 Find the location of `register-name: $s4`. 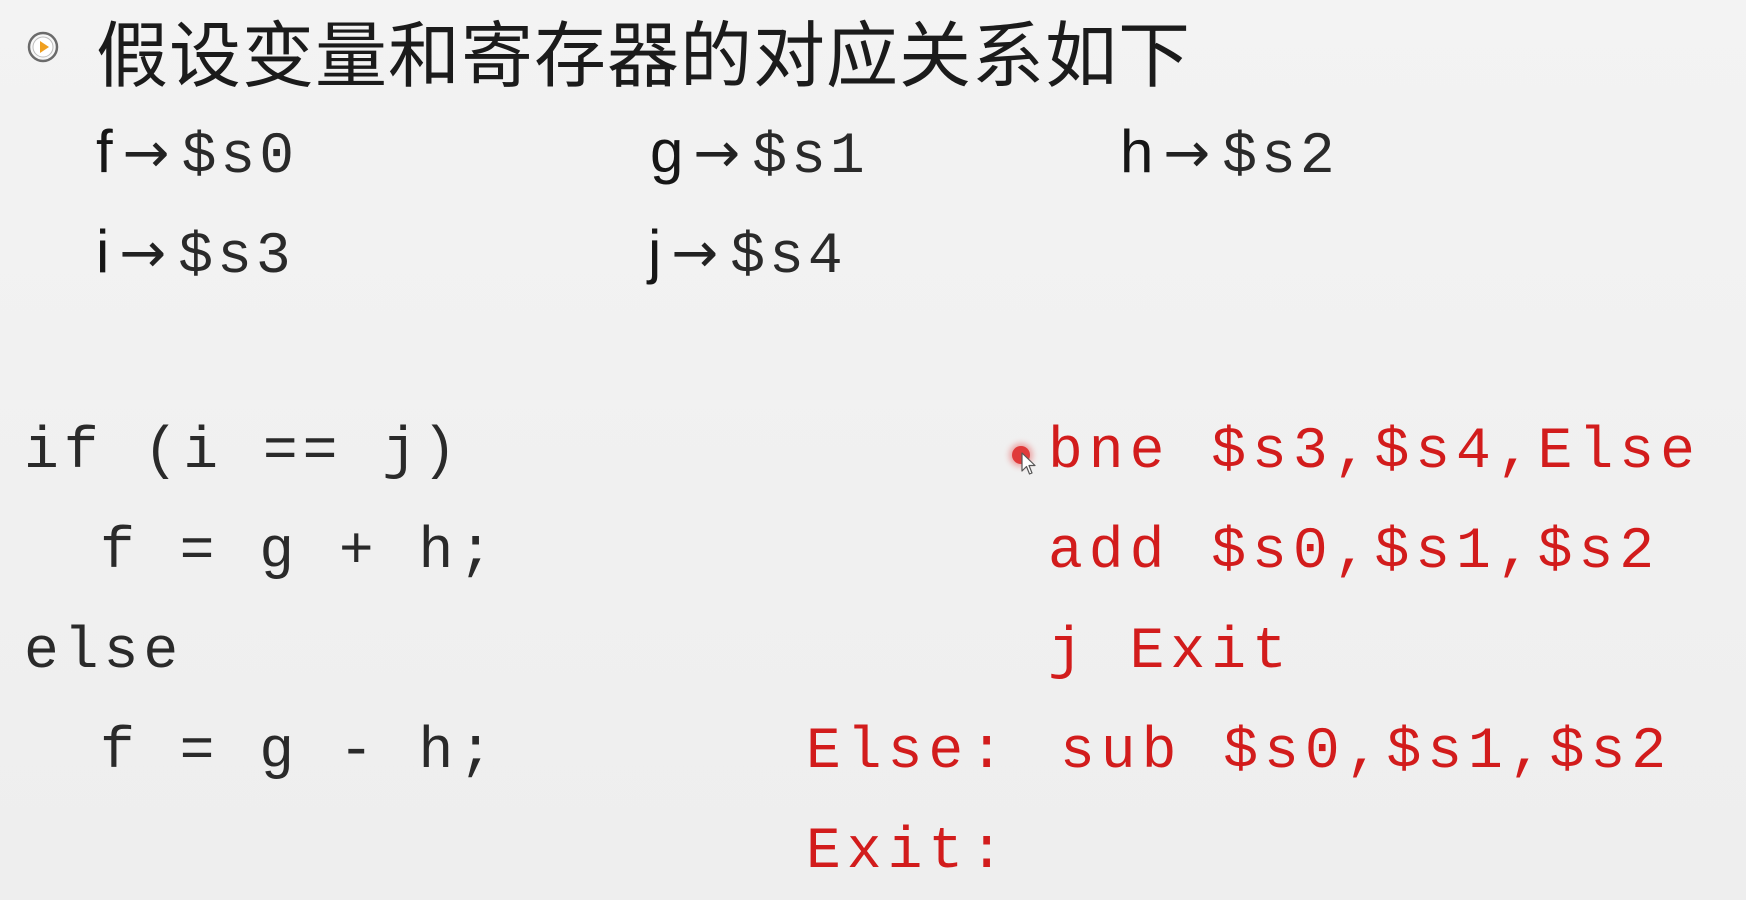

register-name: $s4 is located at coordinates (788, 257).